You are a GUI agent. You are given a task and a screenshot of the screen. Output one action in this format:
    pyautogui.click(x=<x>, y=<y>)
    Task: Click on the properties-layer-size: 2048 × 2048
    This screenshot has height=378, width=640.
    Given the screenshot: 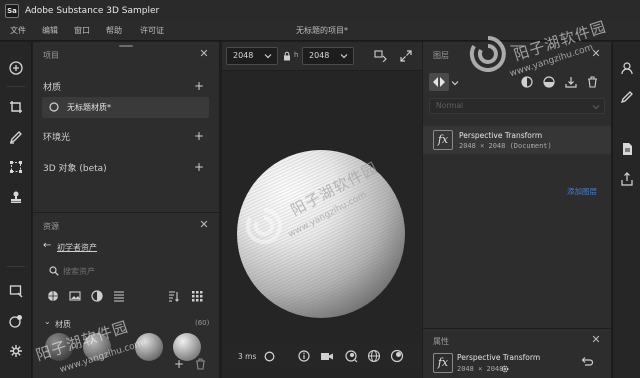 What is the action you would take?
    pyautogui.click(x=480, y=369)
    